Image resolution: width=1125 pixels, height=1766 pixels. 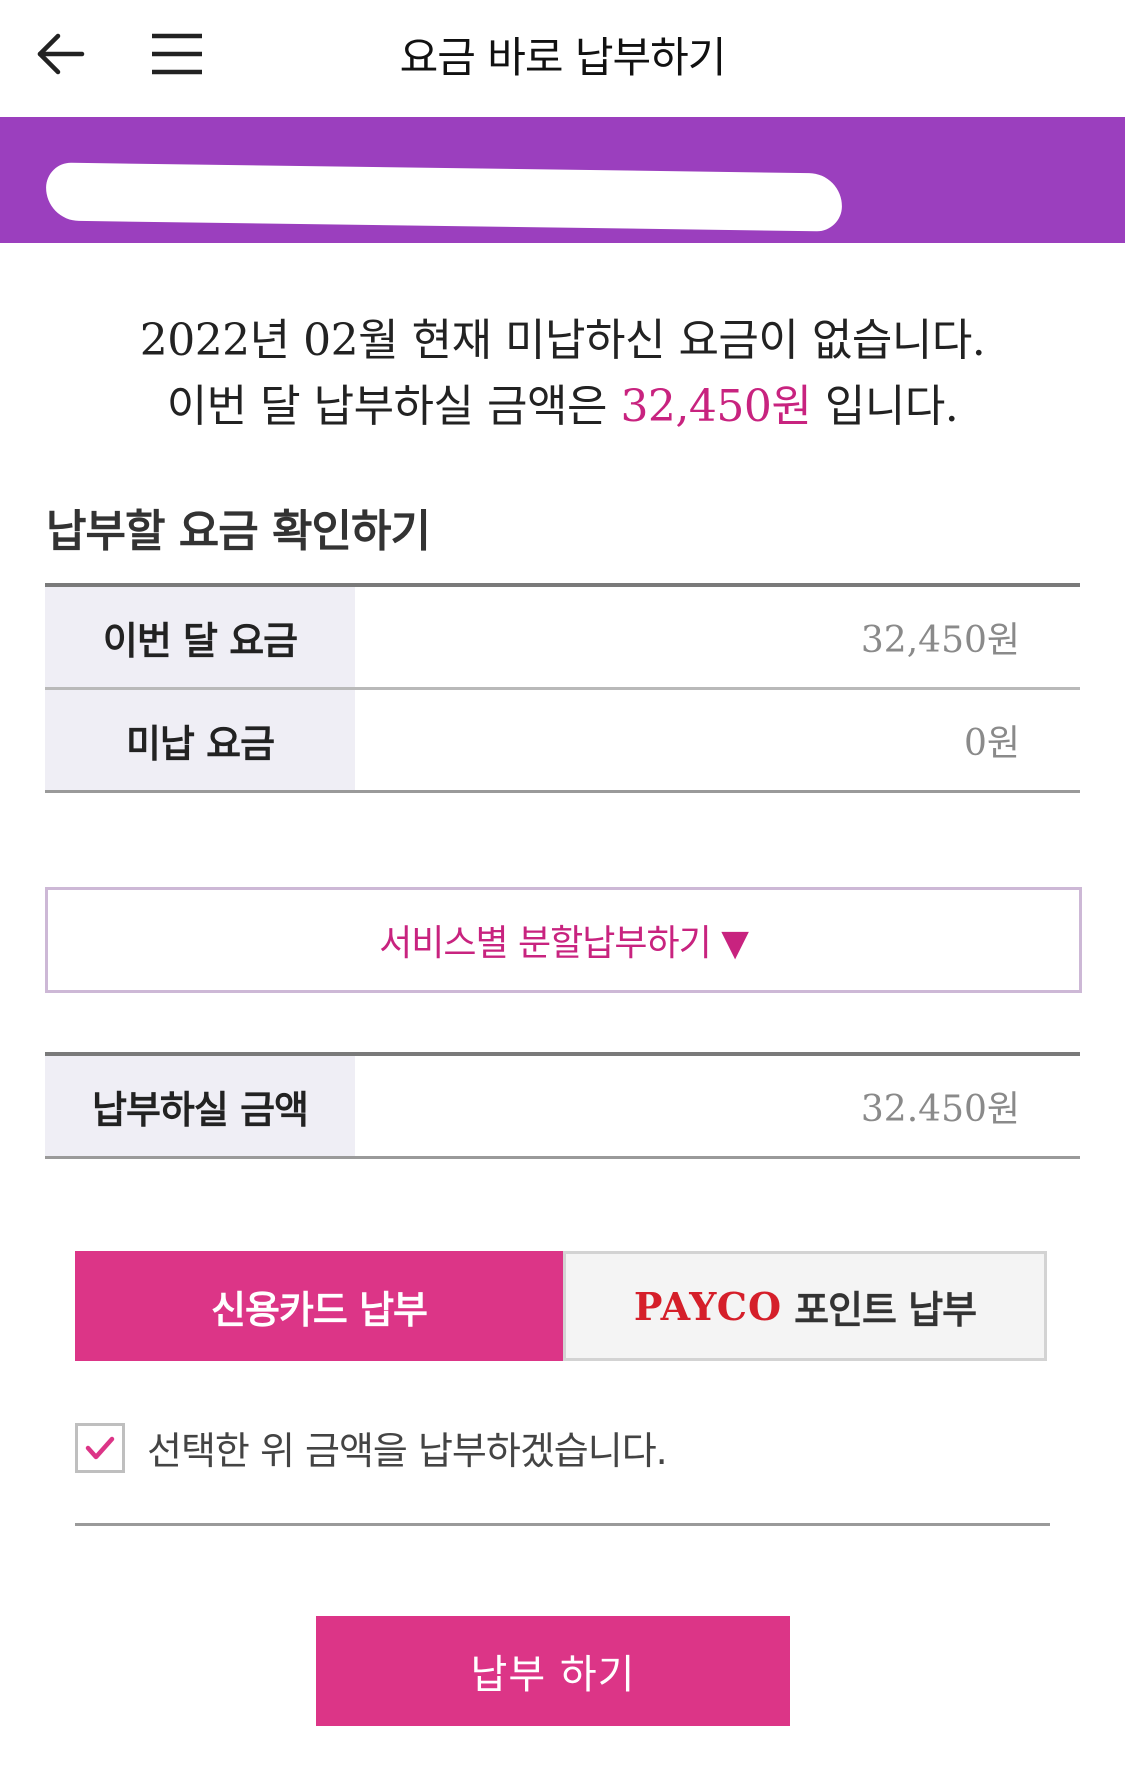 What do you see at coordinates (563, 940) in the screenshot?
I see `split-payment-button: 서비스별 분할납부하기 ▼` at bounding box center [563, 940].